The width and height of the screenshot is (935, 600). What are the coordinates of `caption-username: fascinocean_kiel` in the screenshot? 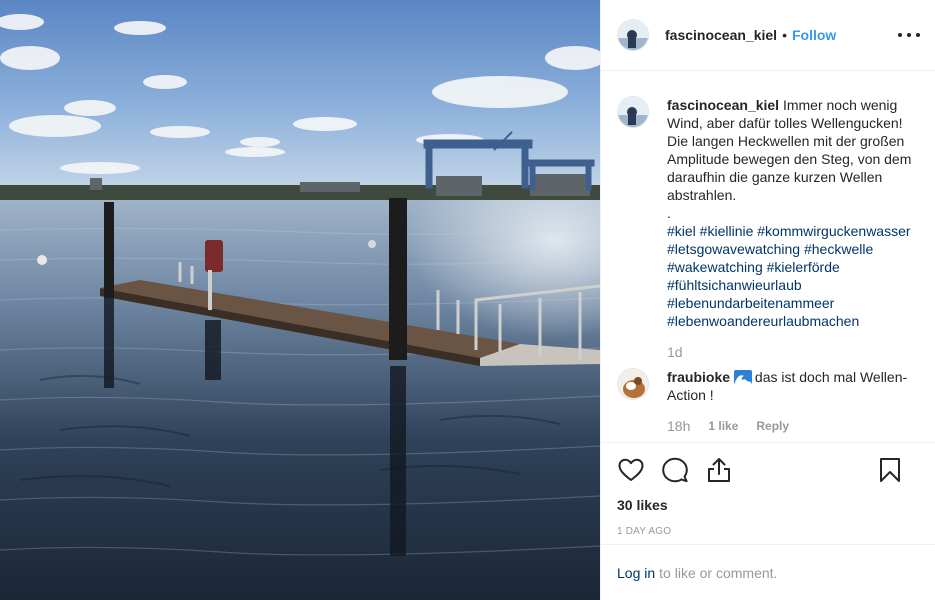 It's located at (723, 105).